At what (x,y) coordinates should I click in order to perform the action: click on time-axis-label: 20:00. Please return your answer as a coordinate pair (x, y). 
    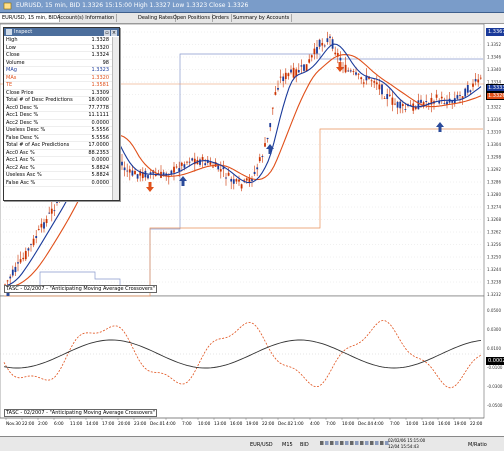
    Looking at the image, I should click on (124, 424).